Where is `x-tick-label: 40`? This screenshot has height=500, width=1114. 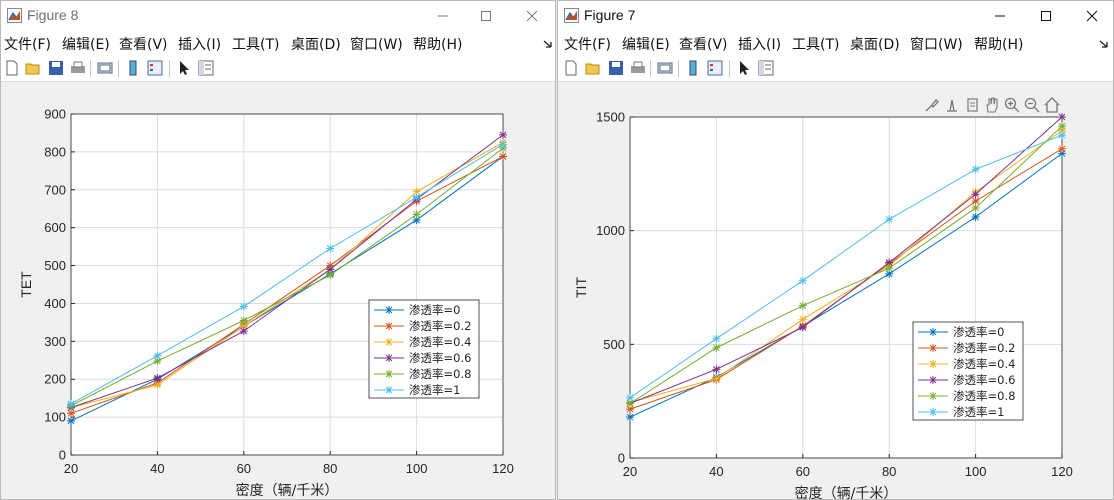 x-tick-label: 40 is located at coordinates (157, 468).